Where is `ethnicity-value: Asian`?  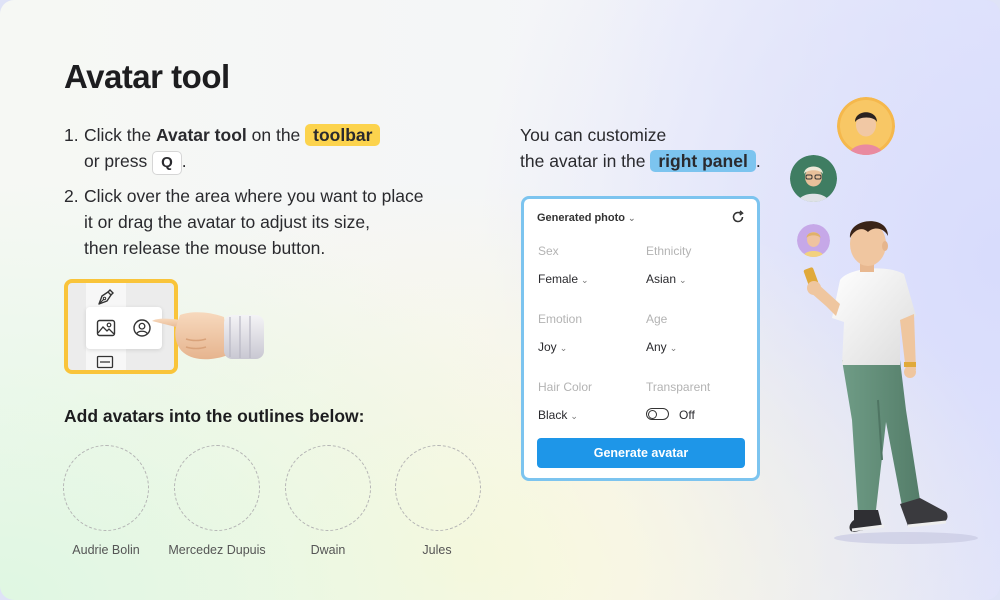
ethnicity-value: Asian is located at coordinates (661, 279).